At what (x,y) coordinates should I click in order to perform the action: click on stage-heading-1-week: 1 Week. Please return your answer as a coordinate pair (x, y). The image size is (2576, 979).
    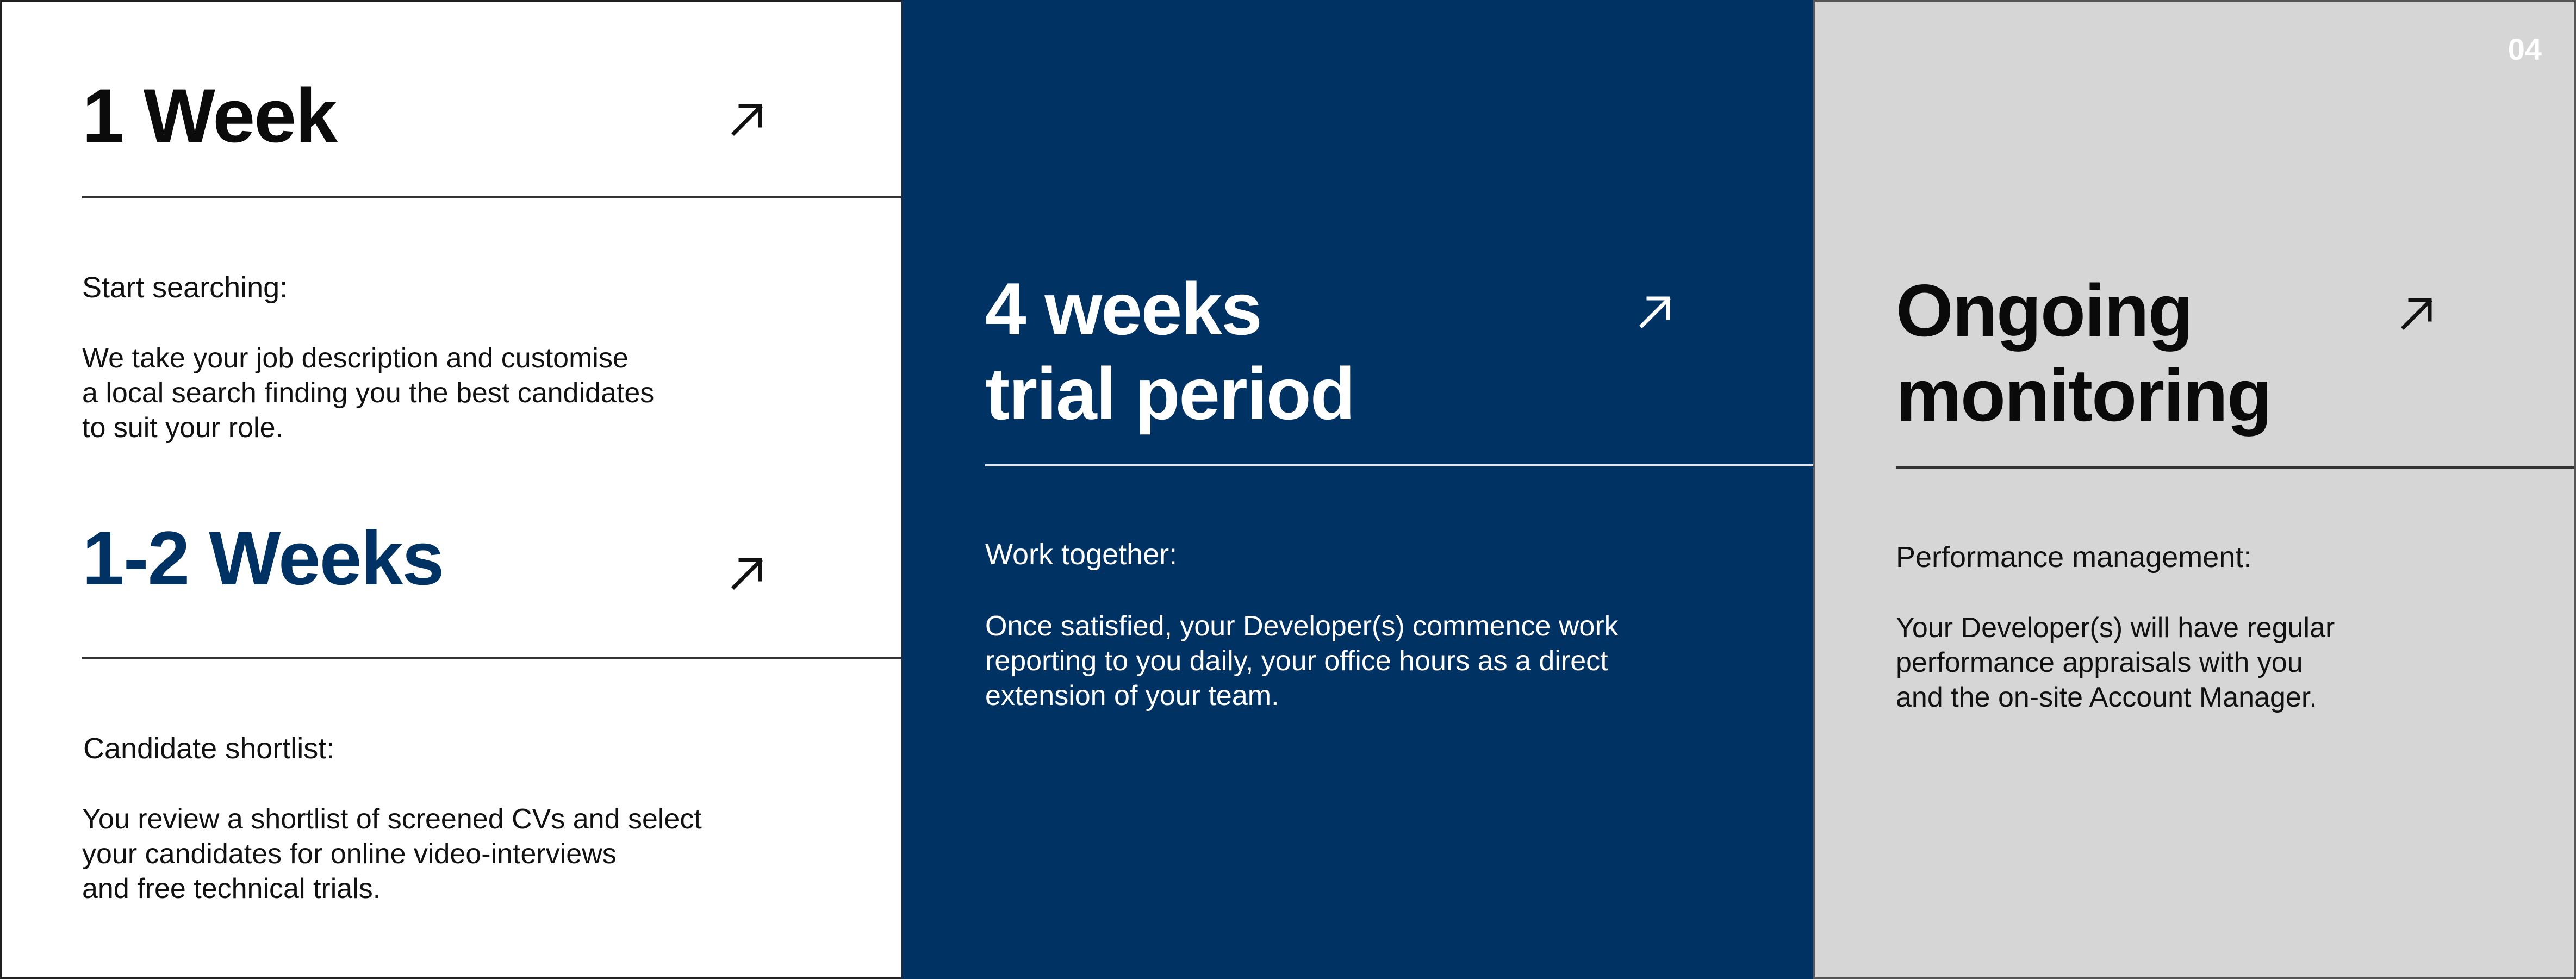
    Looking at the image, I should click on (210, 115).